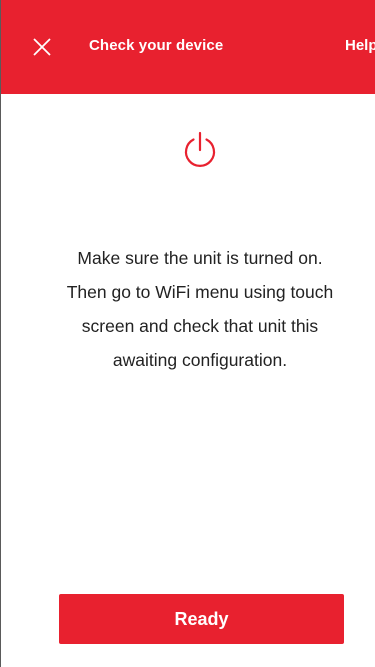  What do you see at coordinates (200, 149) in the screenshot?
I see `power-icon` at bounding box center [200, 149].